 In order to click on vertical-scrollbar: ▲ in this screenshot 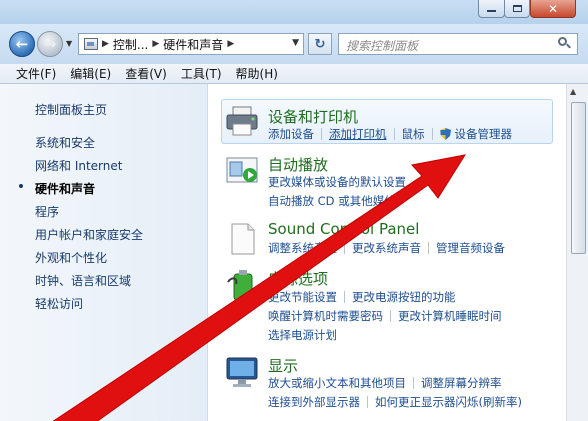, I will do `click(577, 252)`.